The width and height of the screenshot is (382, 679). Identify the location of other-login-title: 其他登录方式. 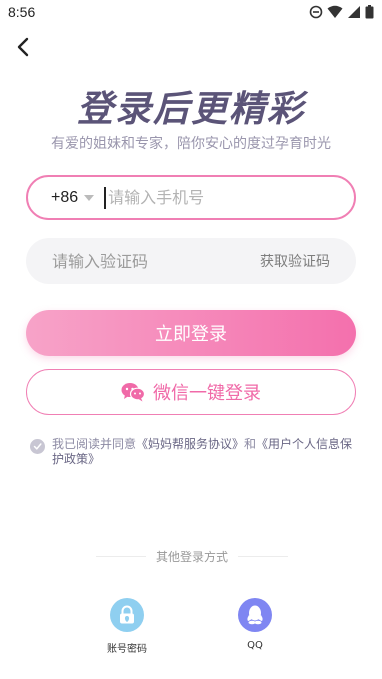
(192, 556).